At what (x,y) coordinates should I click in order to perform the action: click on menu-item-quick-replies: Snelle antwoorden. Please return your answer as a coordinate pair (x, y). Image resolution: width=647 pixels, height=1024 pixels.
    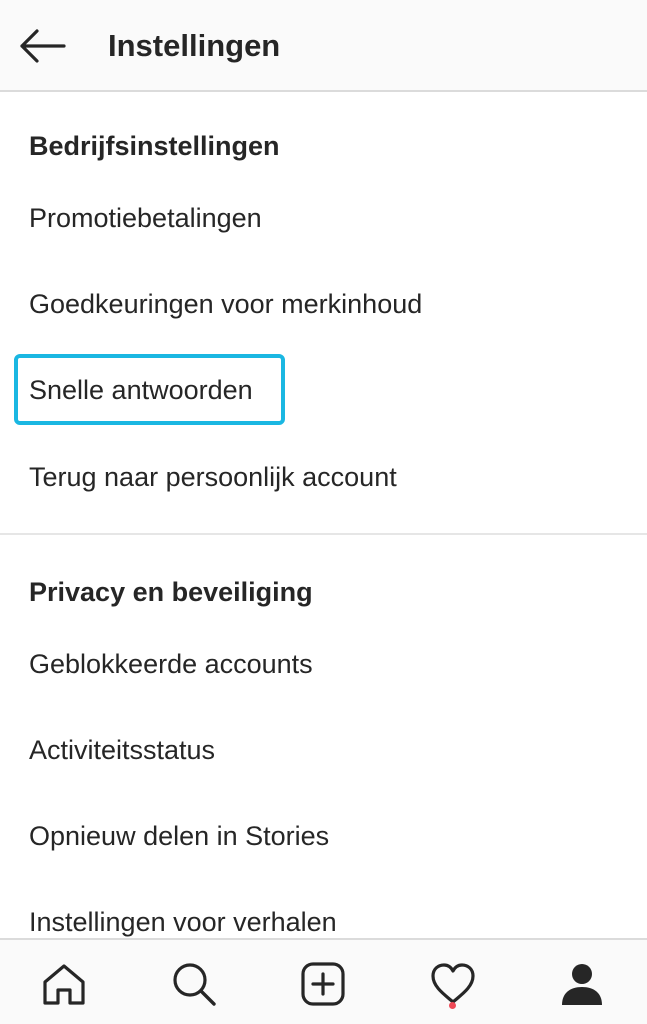
    Looking at the image, I should click on (141, 390).